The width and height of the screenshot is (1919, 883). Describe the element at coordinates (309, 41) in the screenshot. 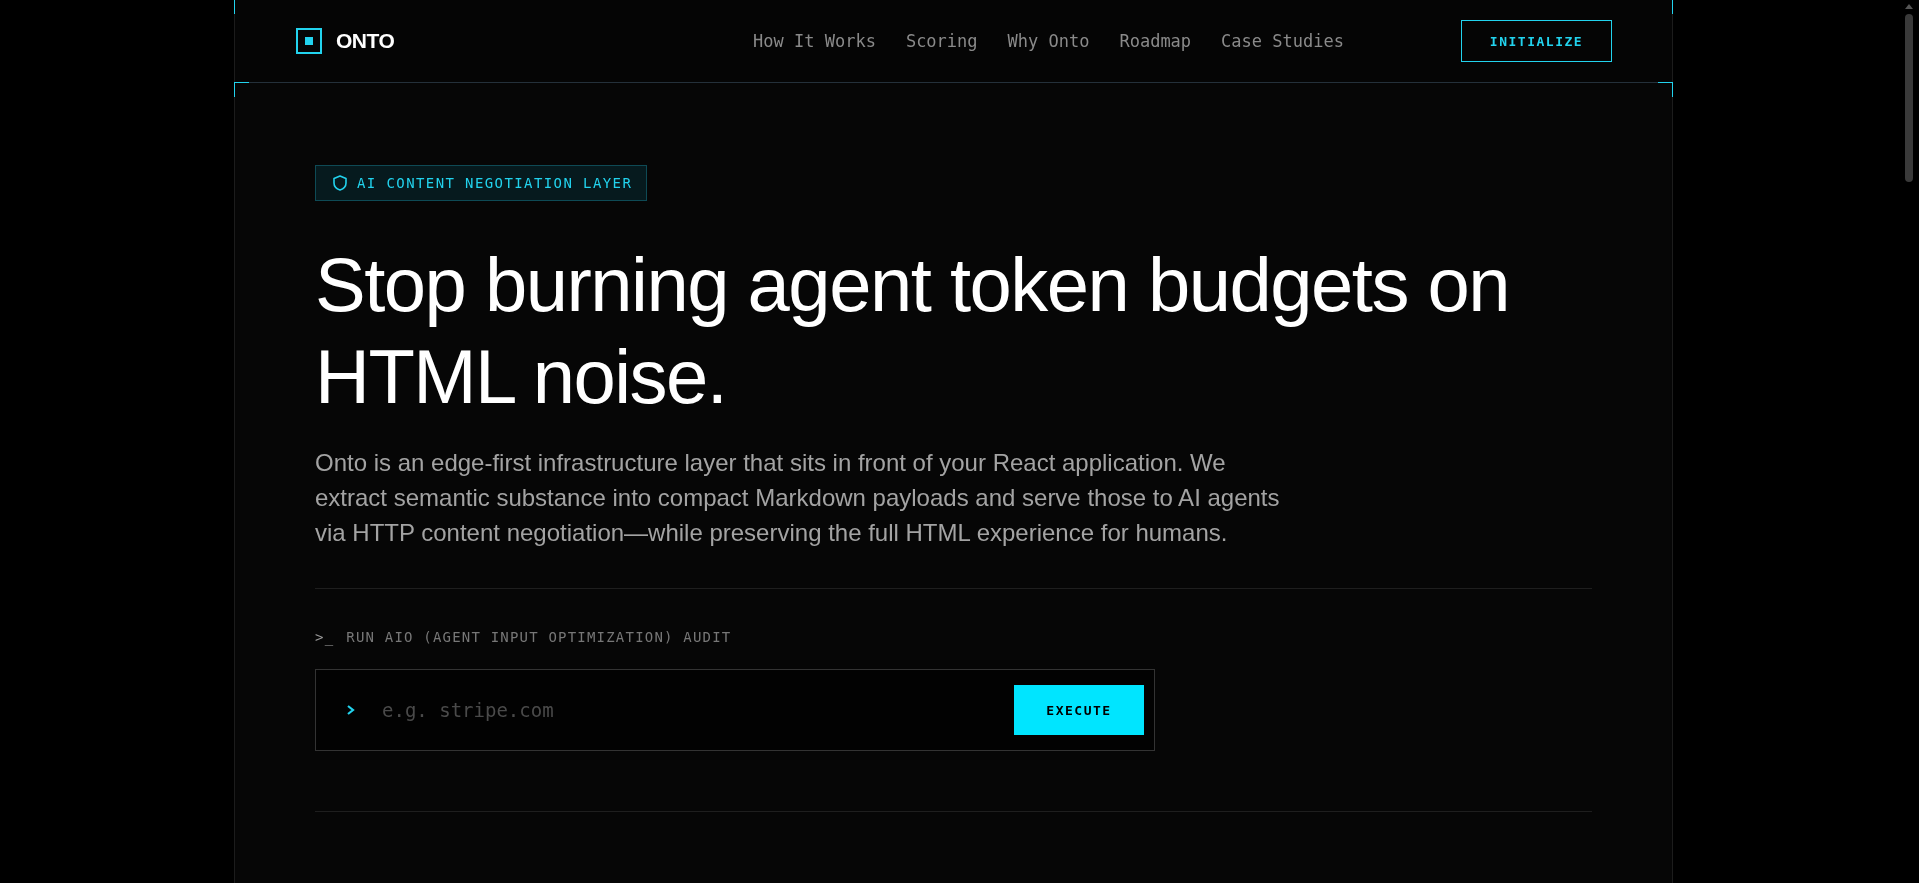

I see `logo-icon` at that location.